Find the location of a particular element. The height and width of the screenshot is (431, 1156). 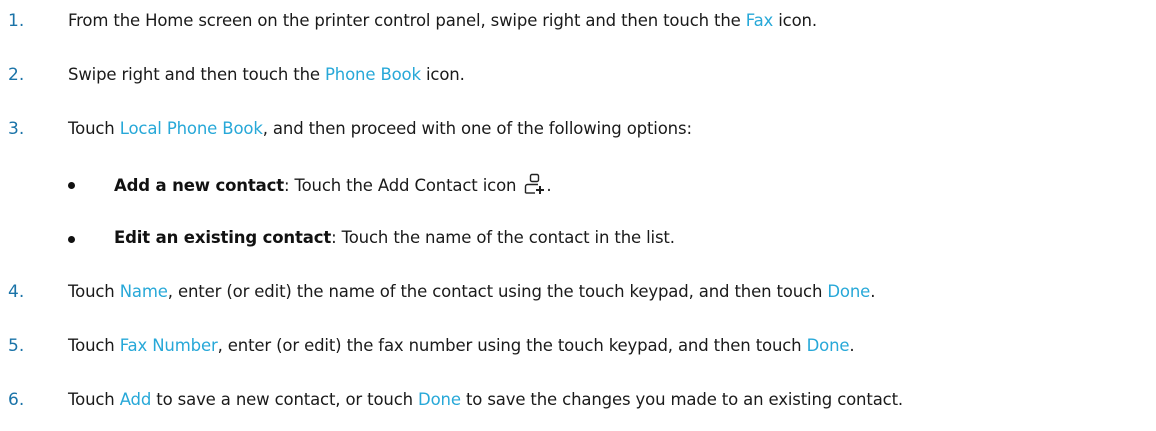

option-title: Edit an existing contact is located at coordinates (223, 237).